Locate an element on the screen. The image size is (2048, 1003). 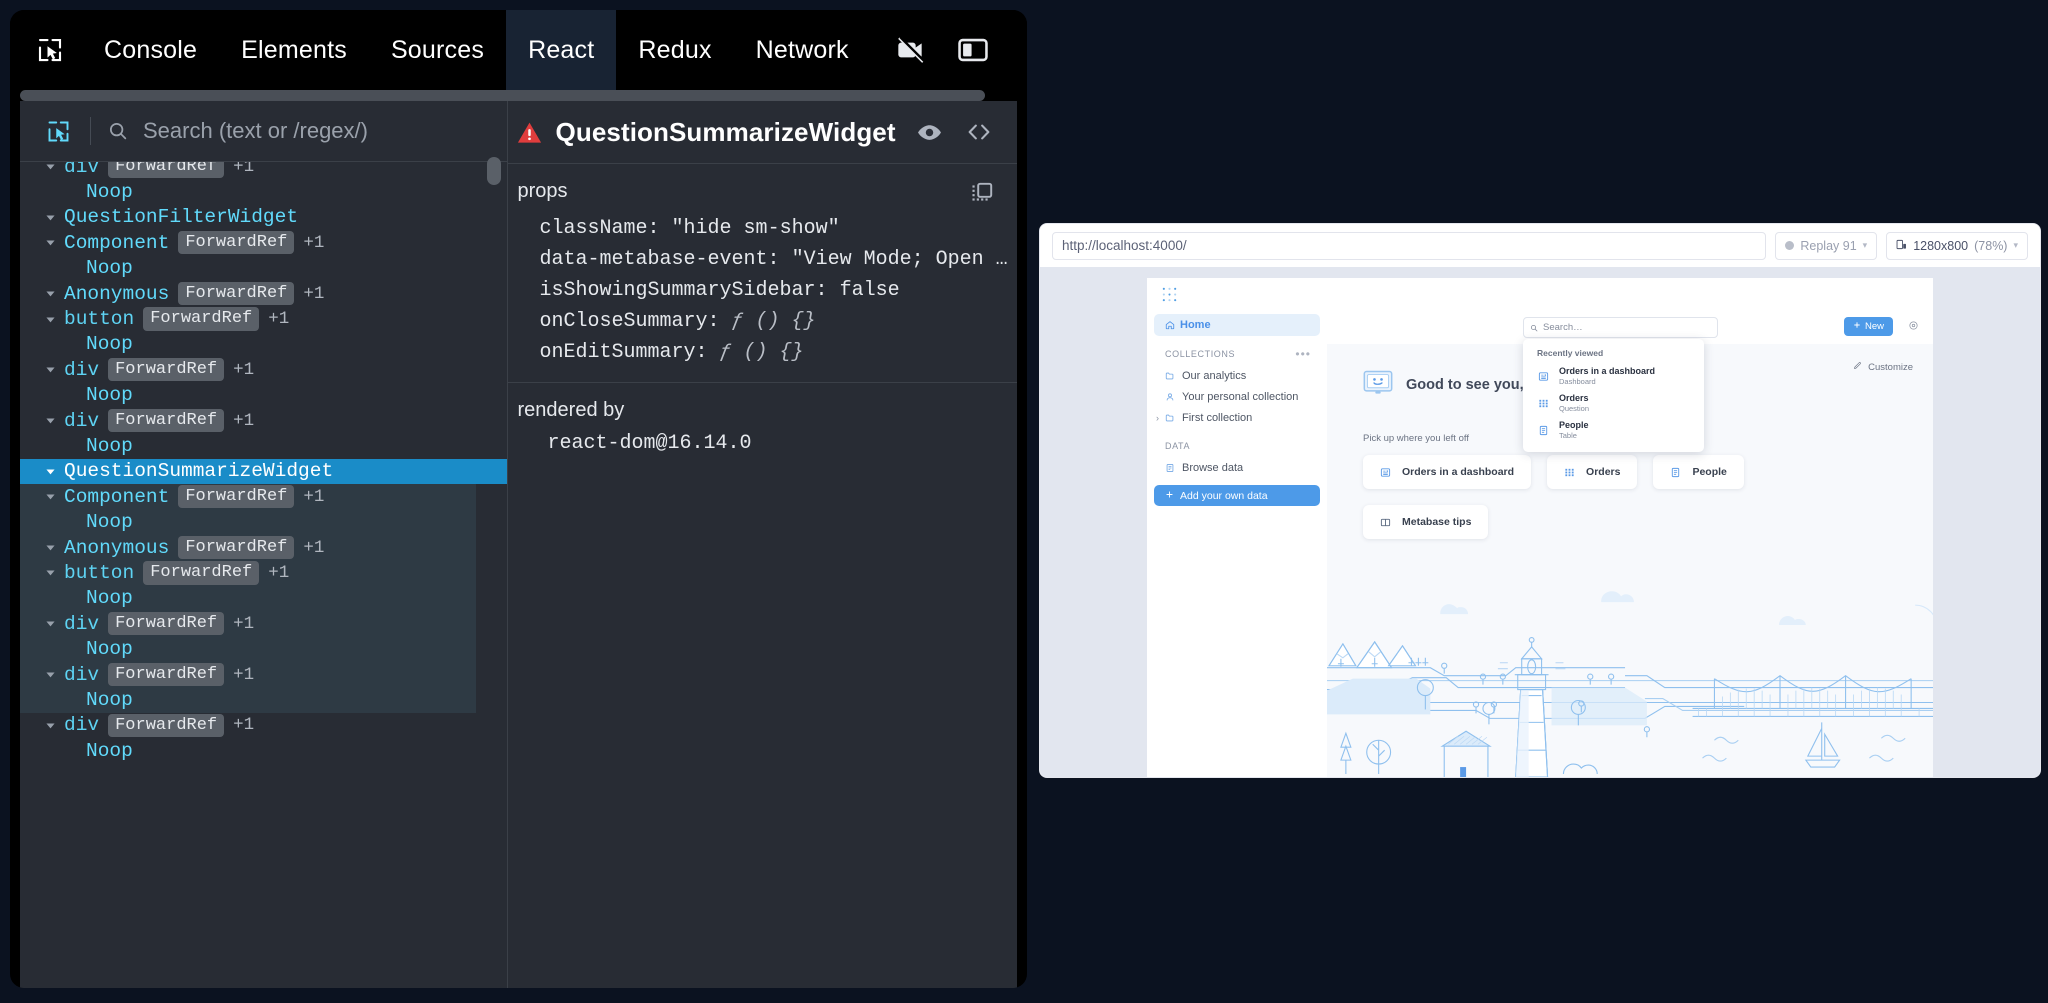
recent-item-card: Orders in a dashboard is located at coordinates (1447, 472).